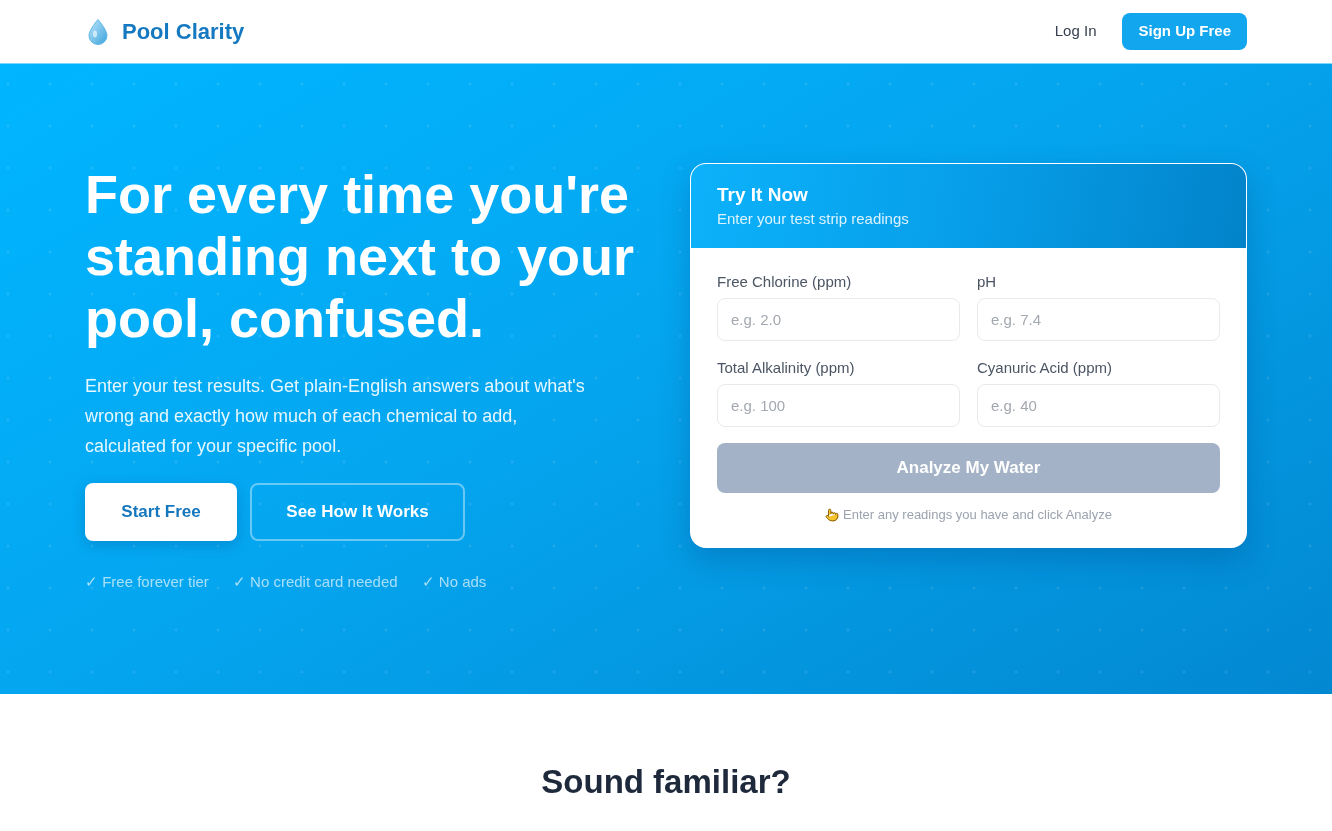 The image size is (1332, 831). Describe the element at coordinates (183, 32) in the screenshot. I see `brand-name: Pool Clarity` at that location.